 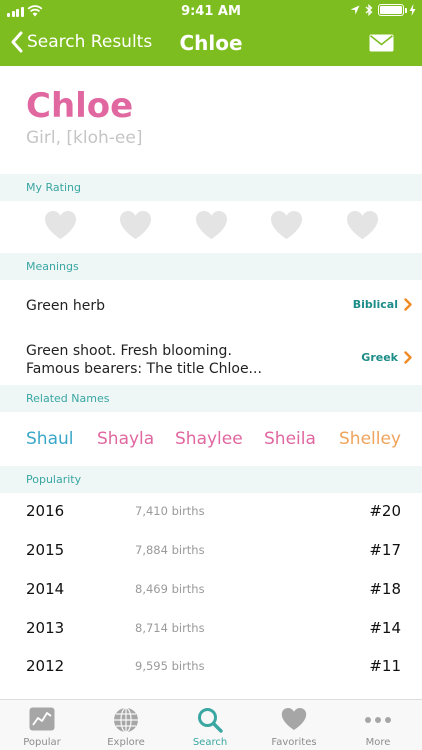 I want to click on section-header-popularity: Popularity, so click(x=211, y=479).